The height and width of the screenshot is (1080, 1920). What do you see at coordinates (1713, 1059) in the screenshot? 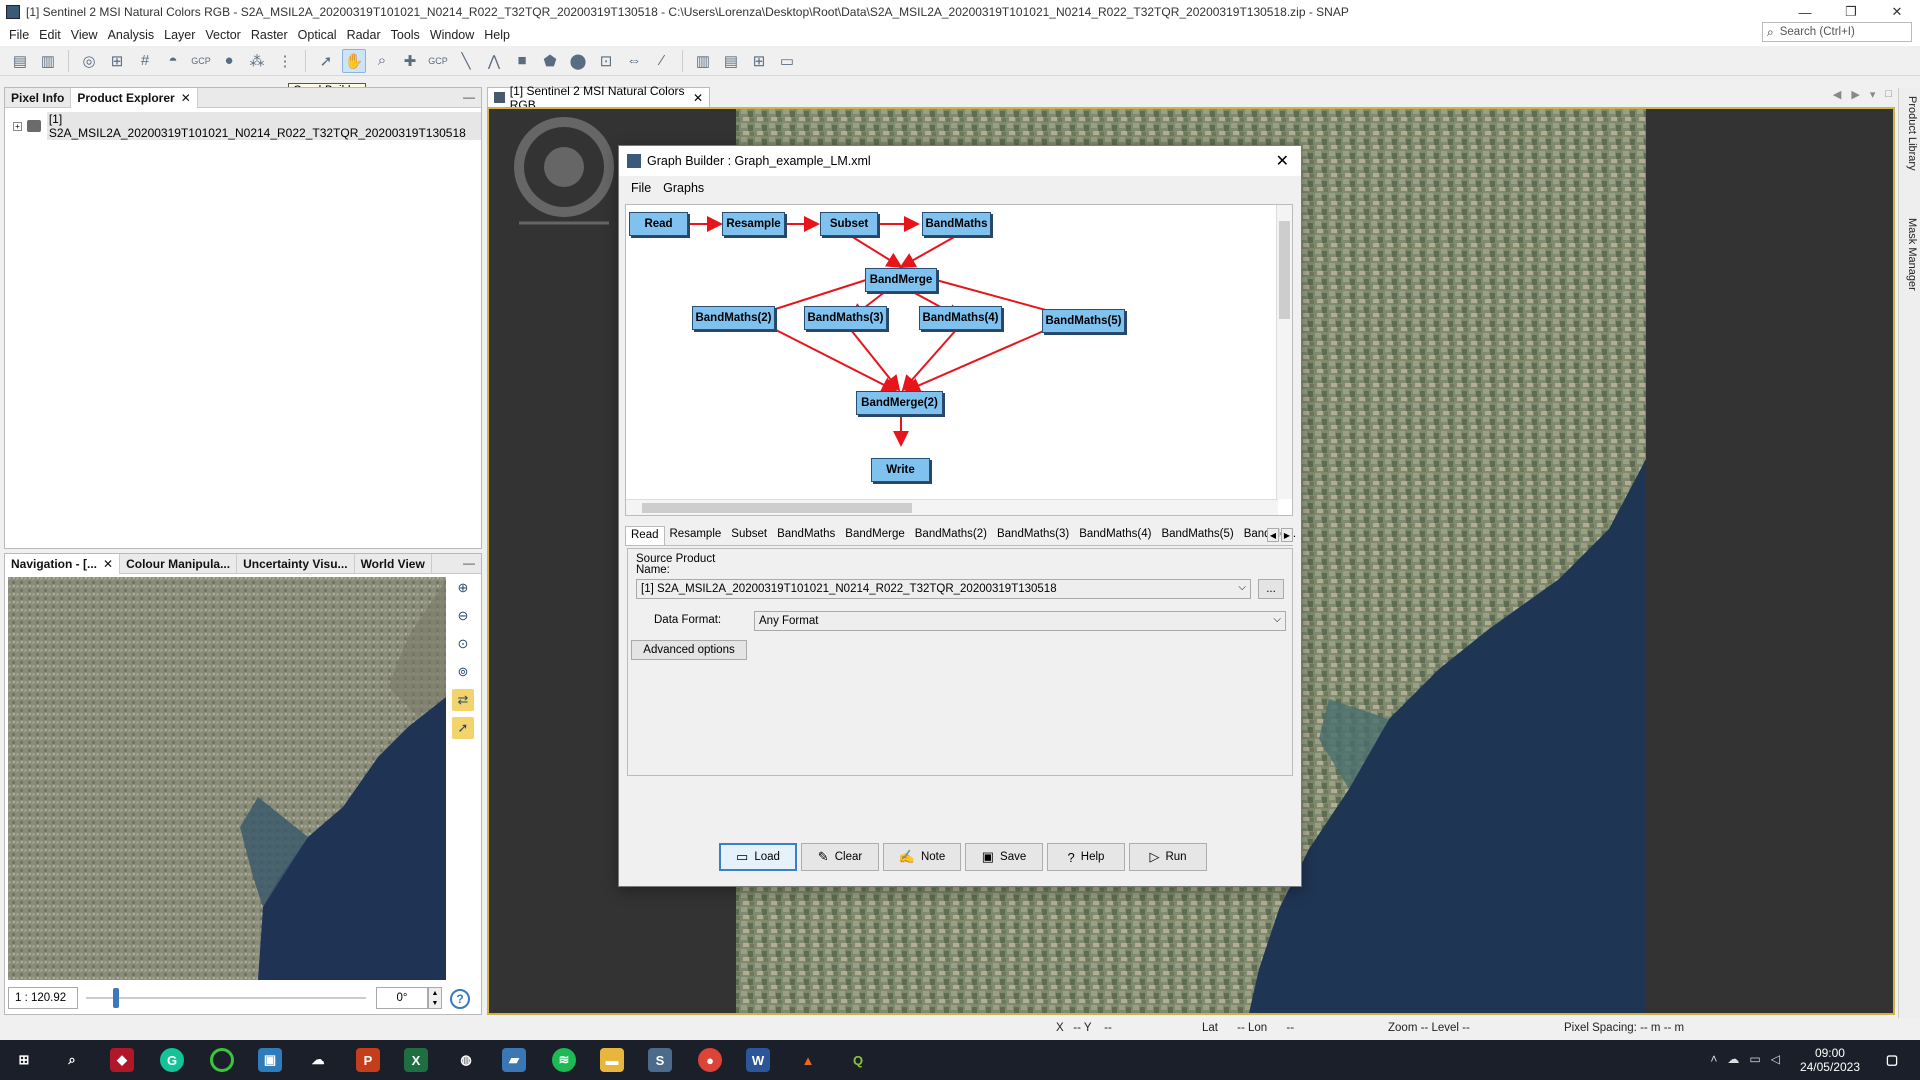
I see `tray-expand-icon: ˄` at bounding box center [1713, 1059].